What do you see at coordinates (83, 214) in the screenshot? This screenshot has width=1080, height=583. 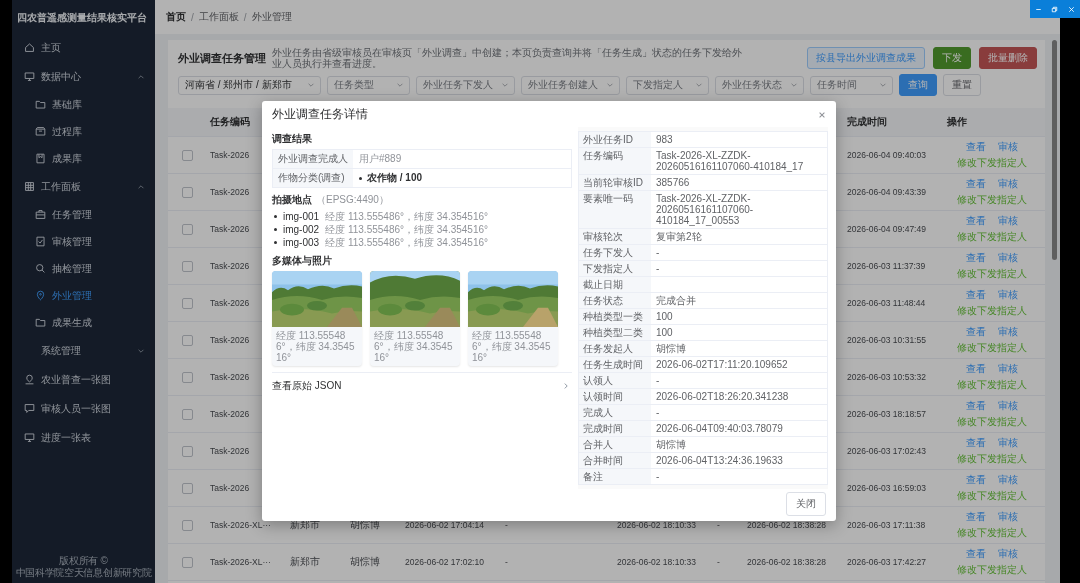 I see `menu-item: 任务管理` at bounding box center [83, 214].